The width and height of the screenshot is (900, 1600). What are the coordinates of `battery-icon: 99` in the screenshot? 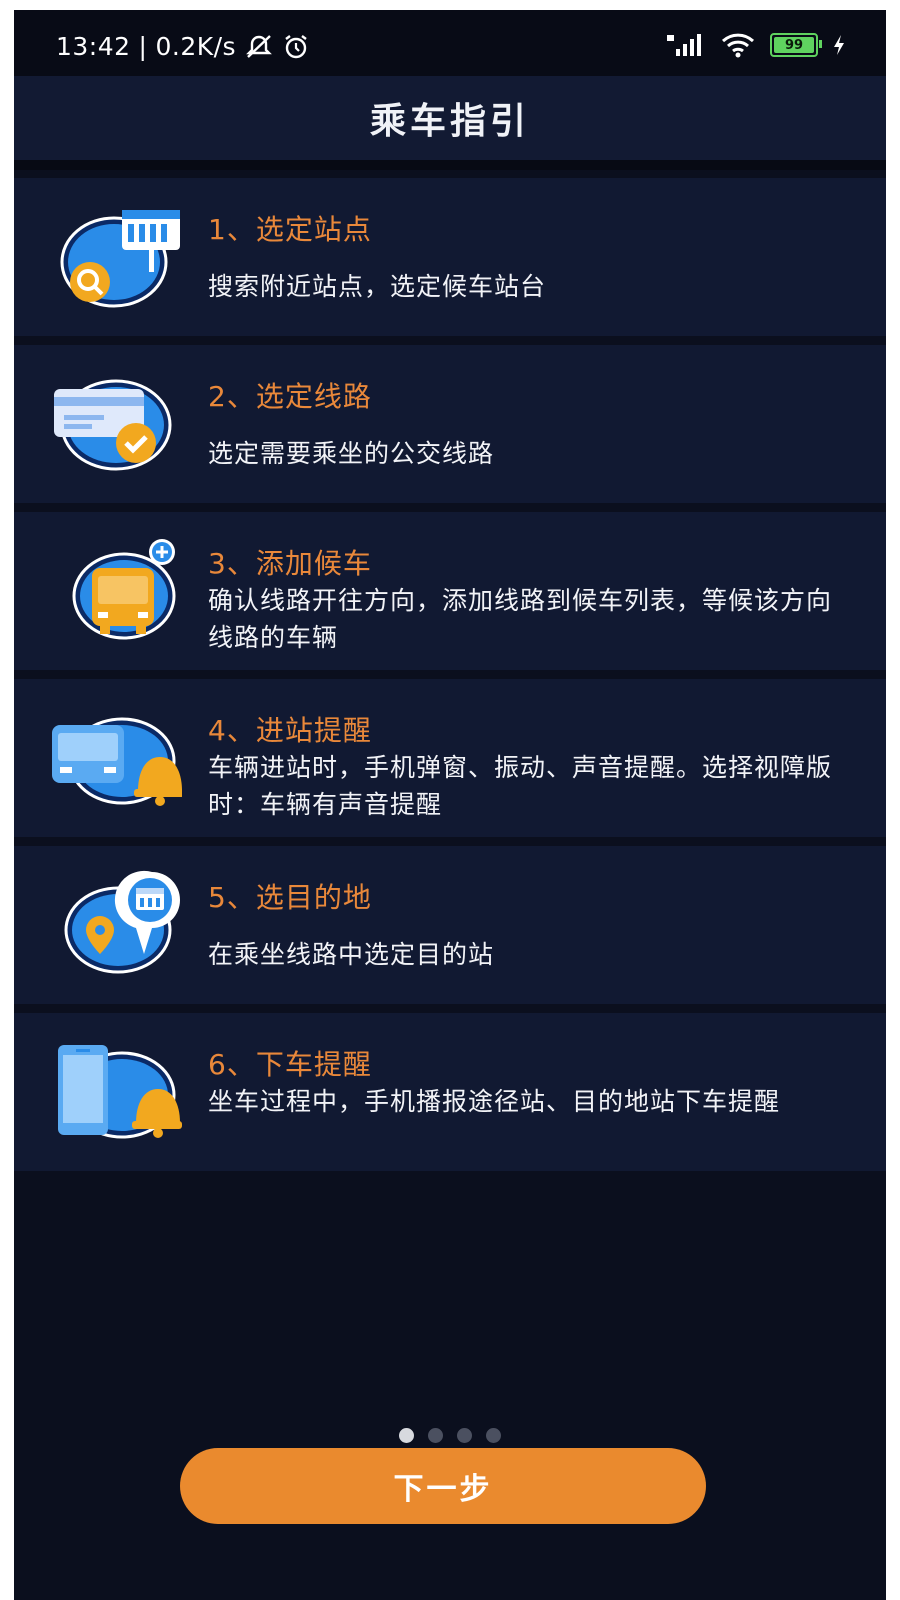 It's located at (796, 45).